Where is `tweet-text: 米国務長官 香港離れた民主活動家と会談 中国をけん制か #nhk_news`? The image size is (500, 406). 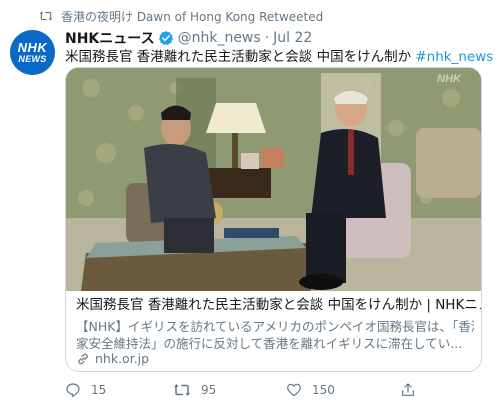
tweet-text: 米国務長官 香港離れた民主活動家と会談 中国をけん制か #nhk_news is located at coordinates (279, 57).